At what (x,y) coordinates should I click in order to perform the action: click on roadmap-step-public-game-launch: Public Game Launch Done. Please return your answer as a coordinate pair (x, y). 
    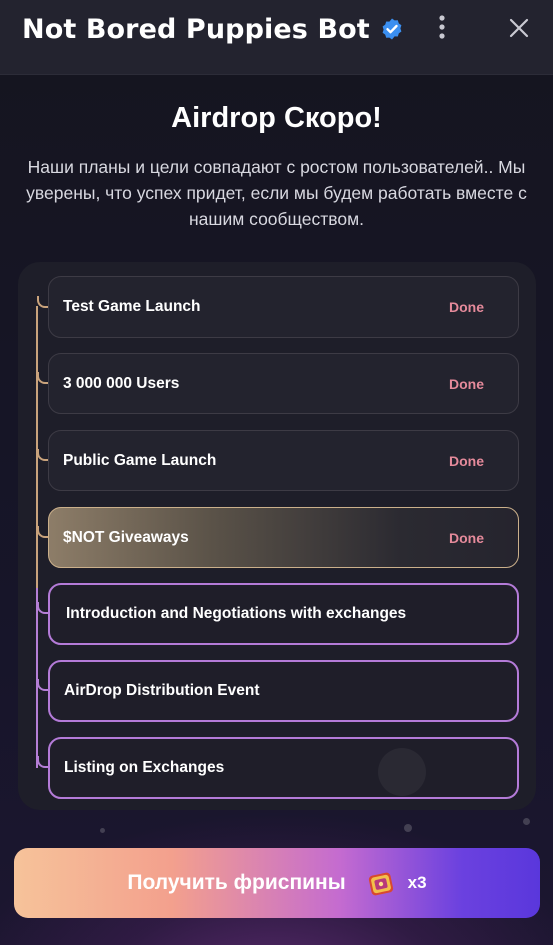
    Looking at the image, I should click on (283, 460).